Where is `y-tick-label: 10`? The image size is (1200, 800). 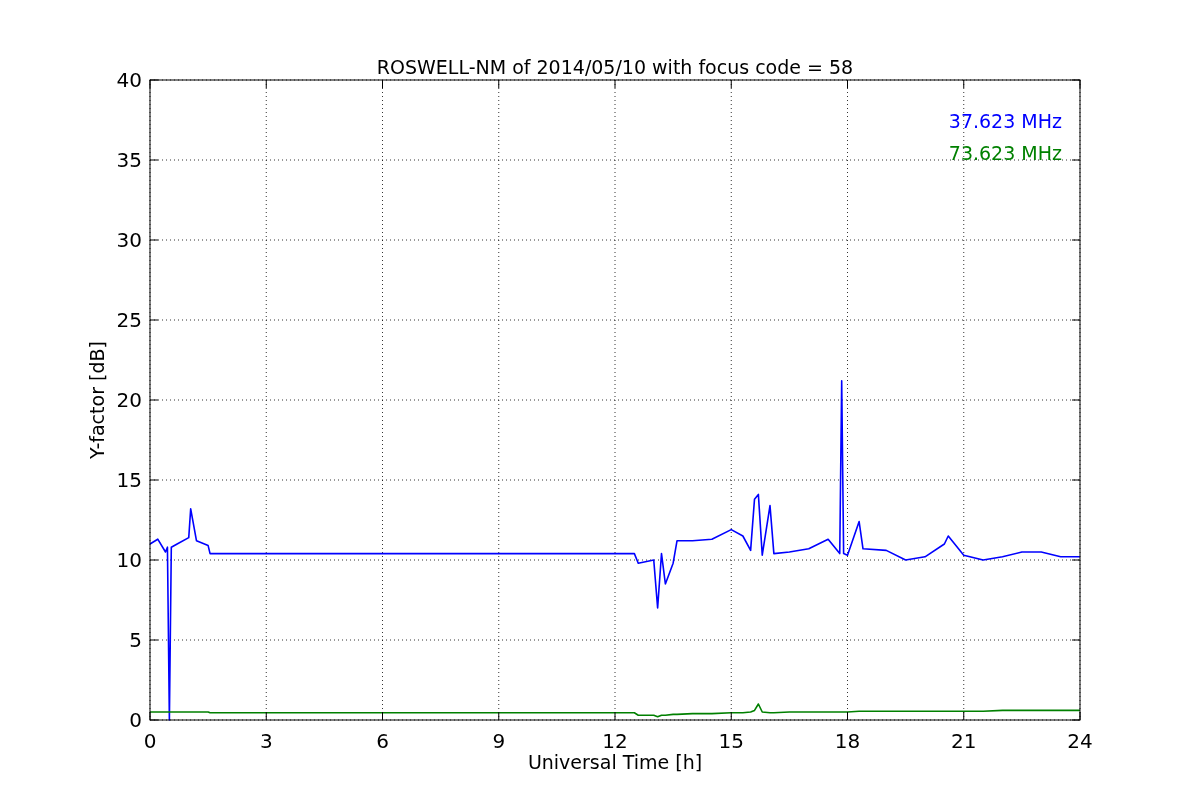 y-tick-label: 10 is located at coordinates (129, 560).